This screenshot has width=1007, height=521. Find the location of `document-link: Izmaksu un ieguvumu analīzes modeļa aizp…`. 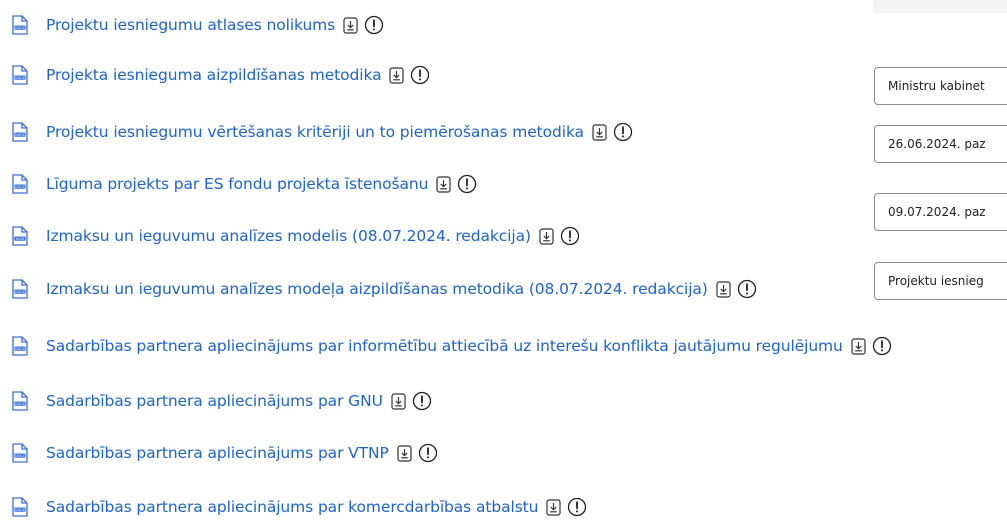

document-link: Izmaksu un ieguvumu analīzes modeļa aizp… is located at coordinates (377, 289).